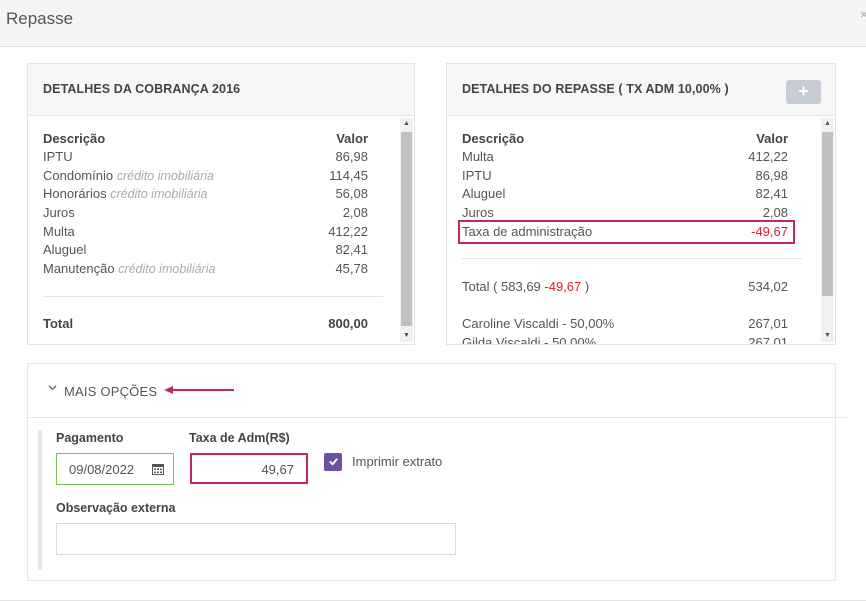 The height and width of the screenshot is (601, 866). What do you see at coordinates (75, 193) in the screenshot?
I see `row-desc: Honorários` at bounding box center [75, 193].